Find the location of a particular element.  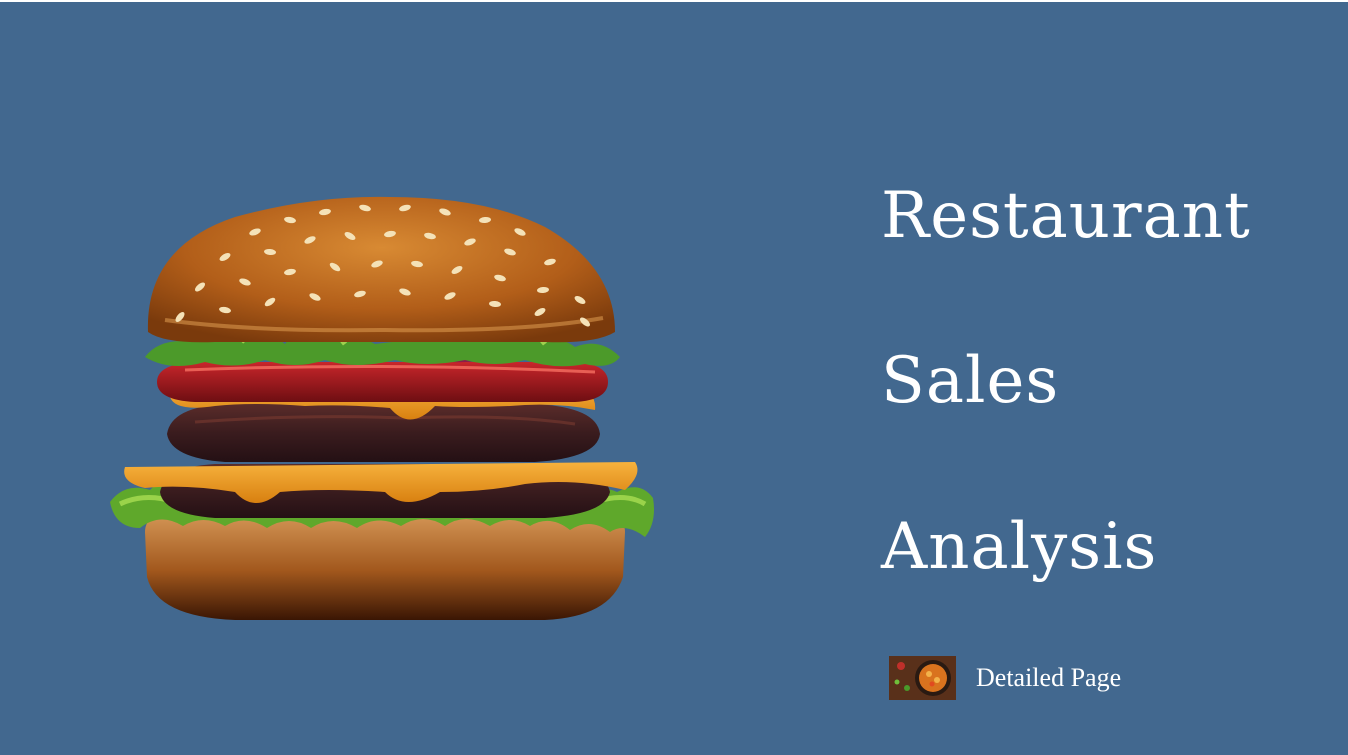

detailed-page-link: Detailed Page is located at coordinates (1005, 678).